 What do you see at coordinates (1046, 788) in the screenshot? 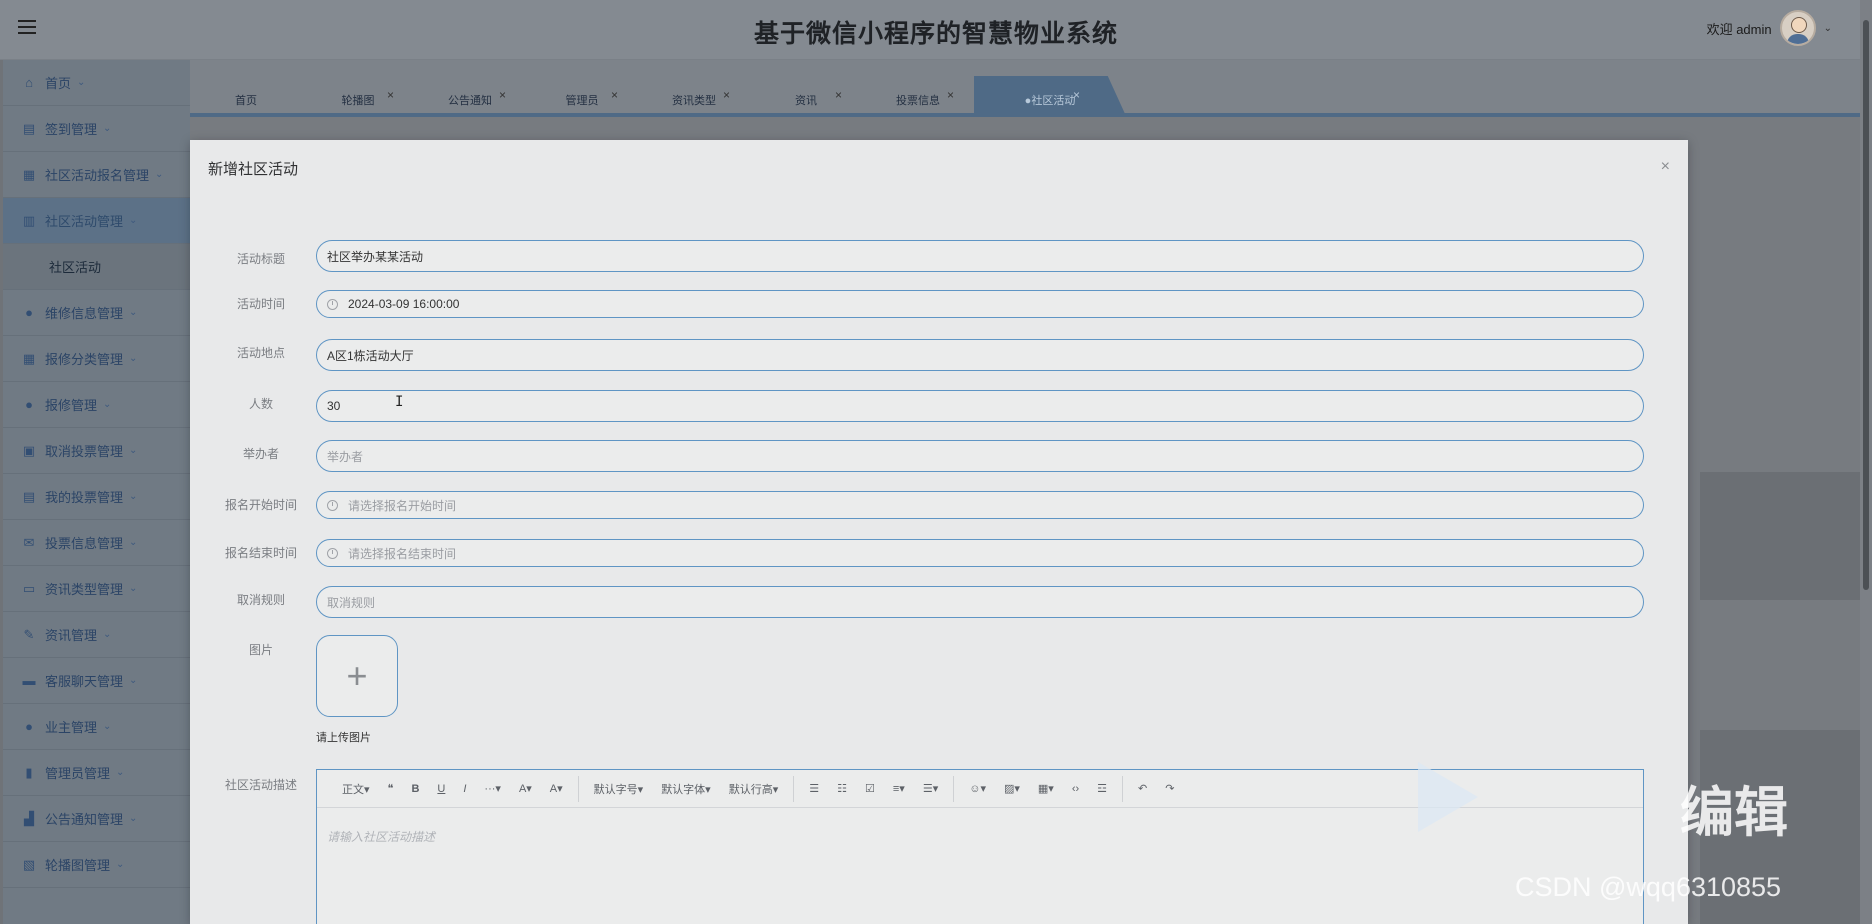
I see `toolbar-button: ▦▾` at bounding box center [1046, 788].